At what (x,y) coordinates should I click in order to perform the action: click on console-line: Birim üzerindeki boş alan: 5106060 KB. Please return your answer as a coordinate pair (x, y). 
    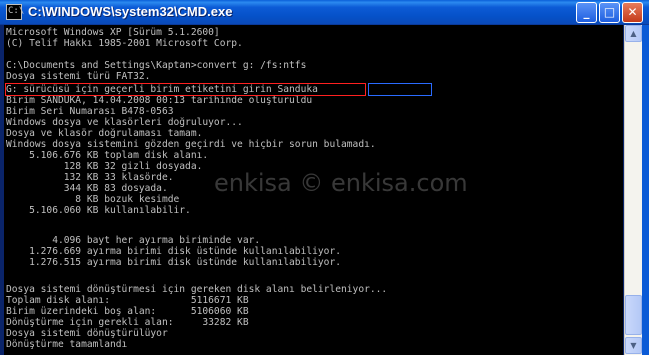
    Looking at the image, I should click on (127, 311).